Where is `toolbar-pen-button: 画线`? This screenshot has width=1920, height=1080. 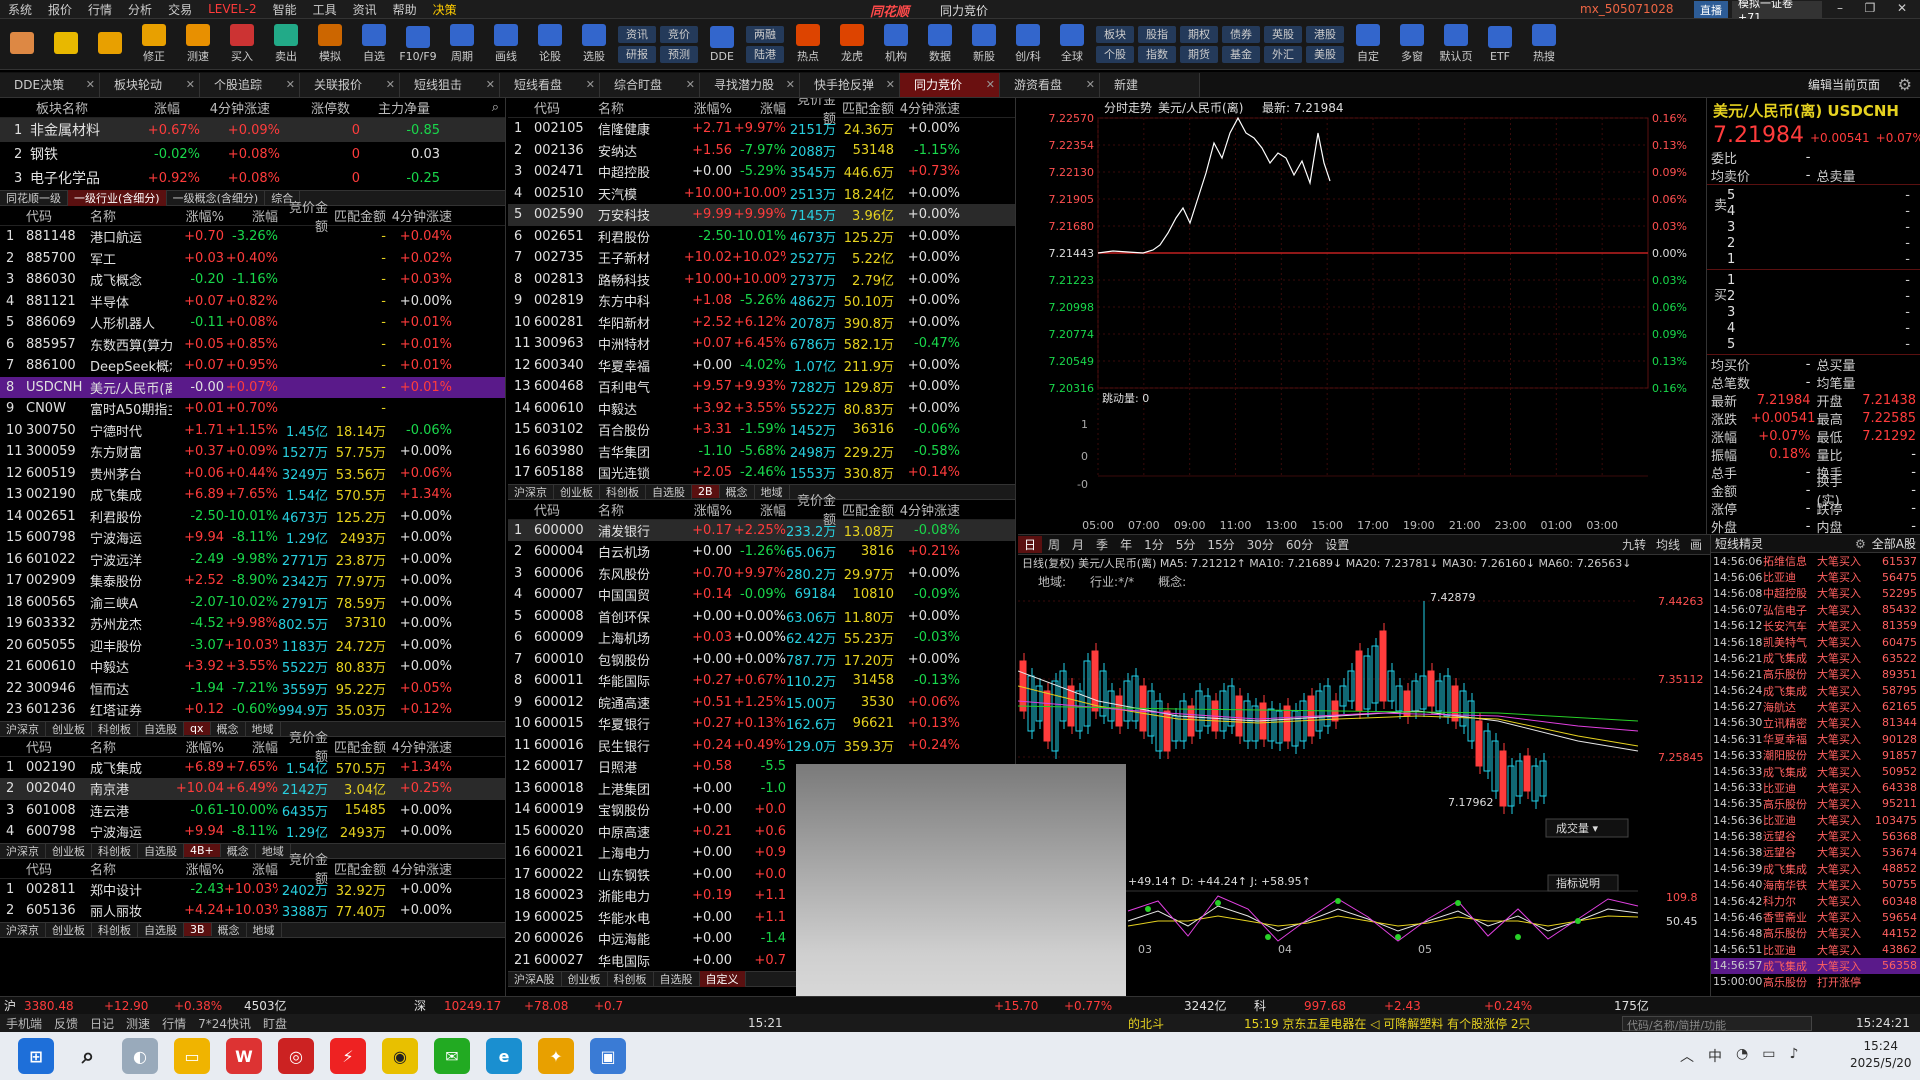 toolbar-pen-button: 画线 is located at coordinates (506, 44).